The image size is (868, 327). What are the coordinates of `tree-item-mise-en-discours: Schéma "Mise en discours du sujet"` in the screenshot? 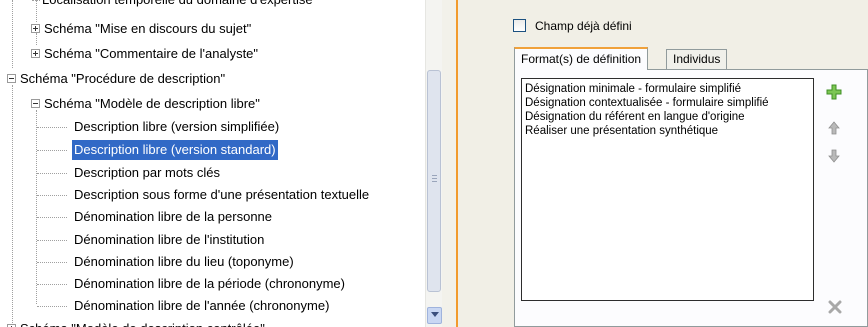 It's located at (210, 29).